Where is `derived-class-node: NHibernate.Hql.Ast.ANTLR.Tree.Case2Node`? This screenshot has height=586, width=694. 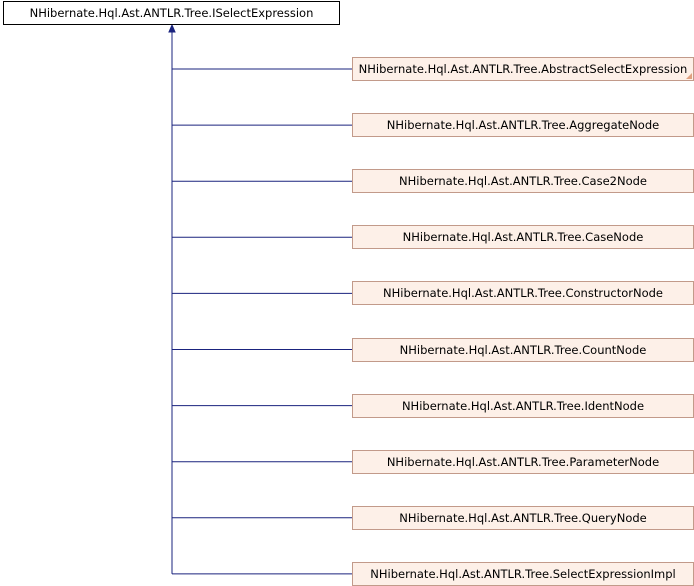 derived-class-node: NHibernate.Hql.Ast.ANTLR.Tree.Case2Node is located at coordinates (523, 181).